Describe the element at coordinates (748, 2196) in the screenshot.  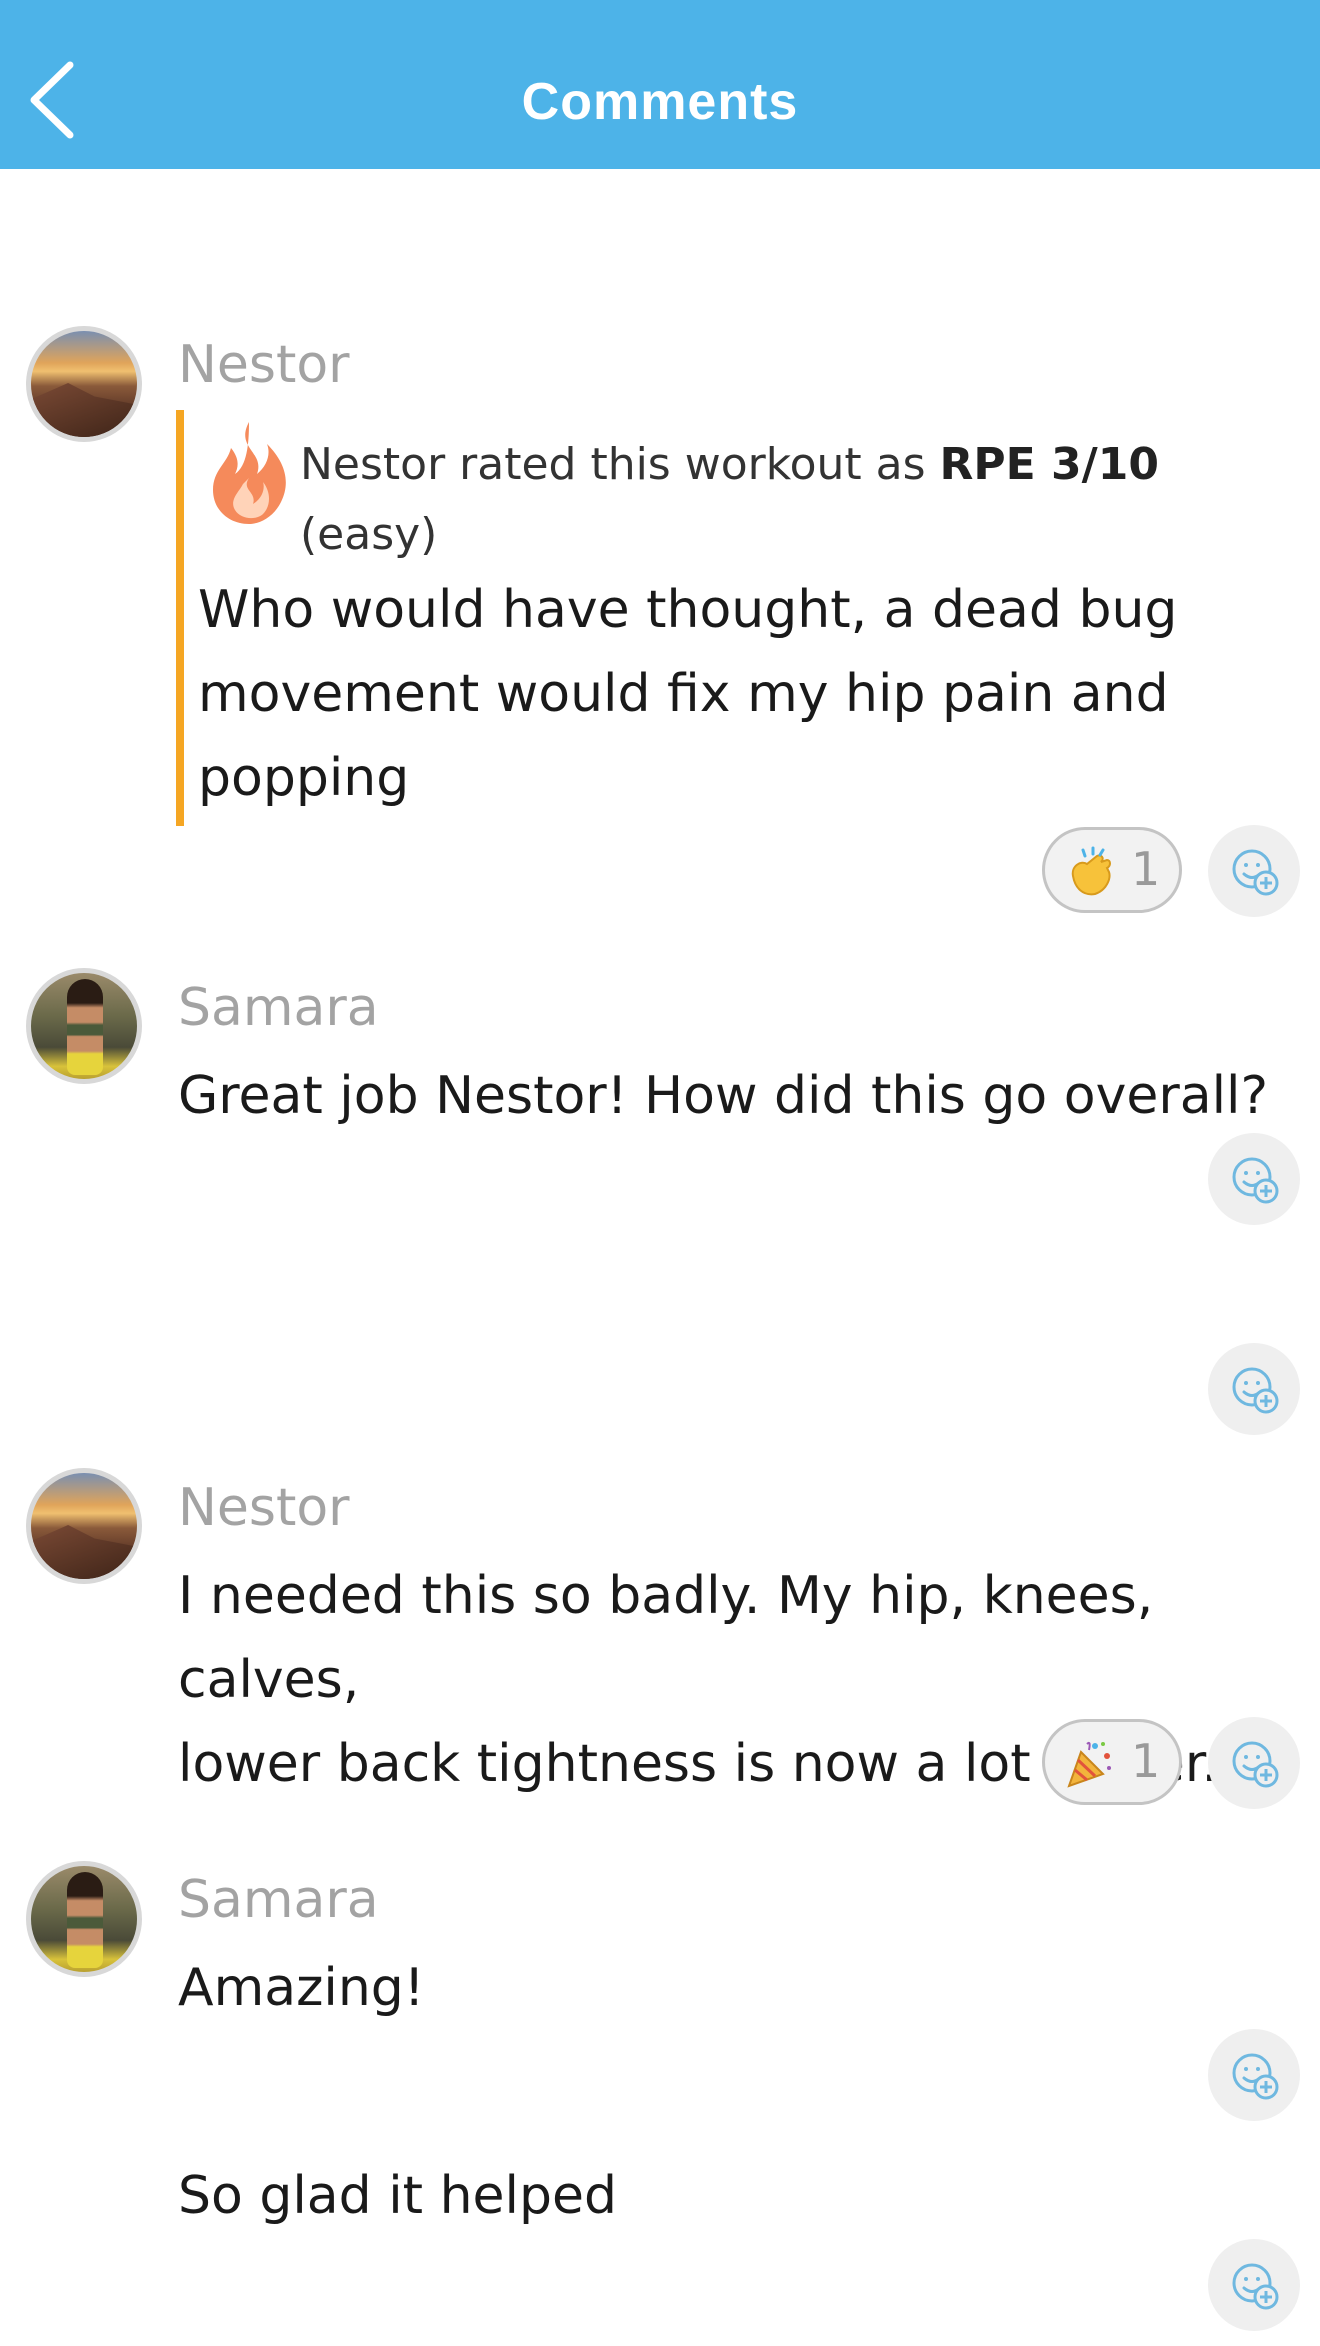
I see `comment-text: So glad it helped` at that location.